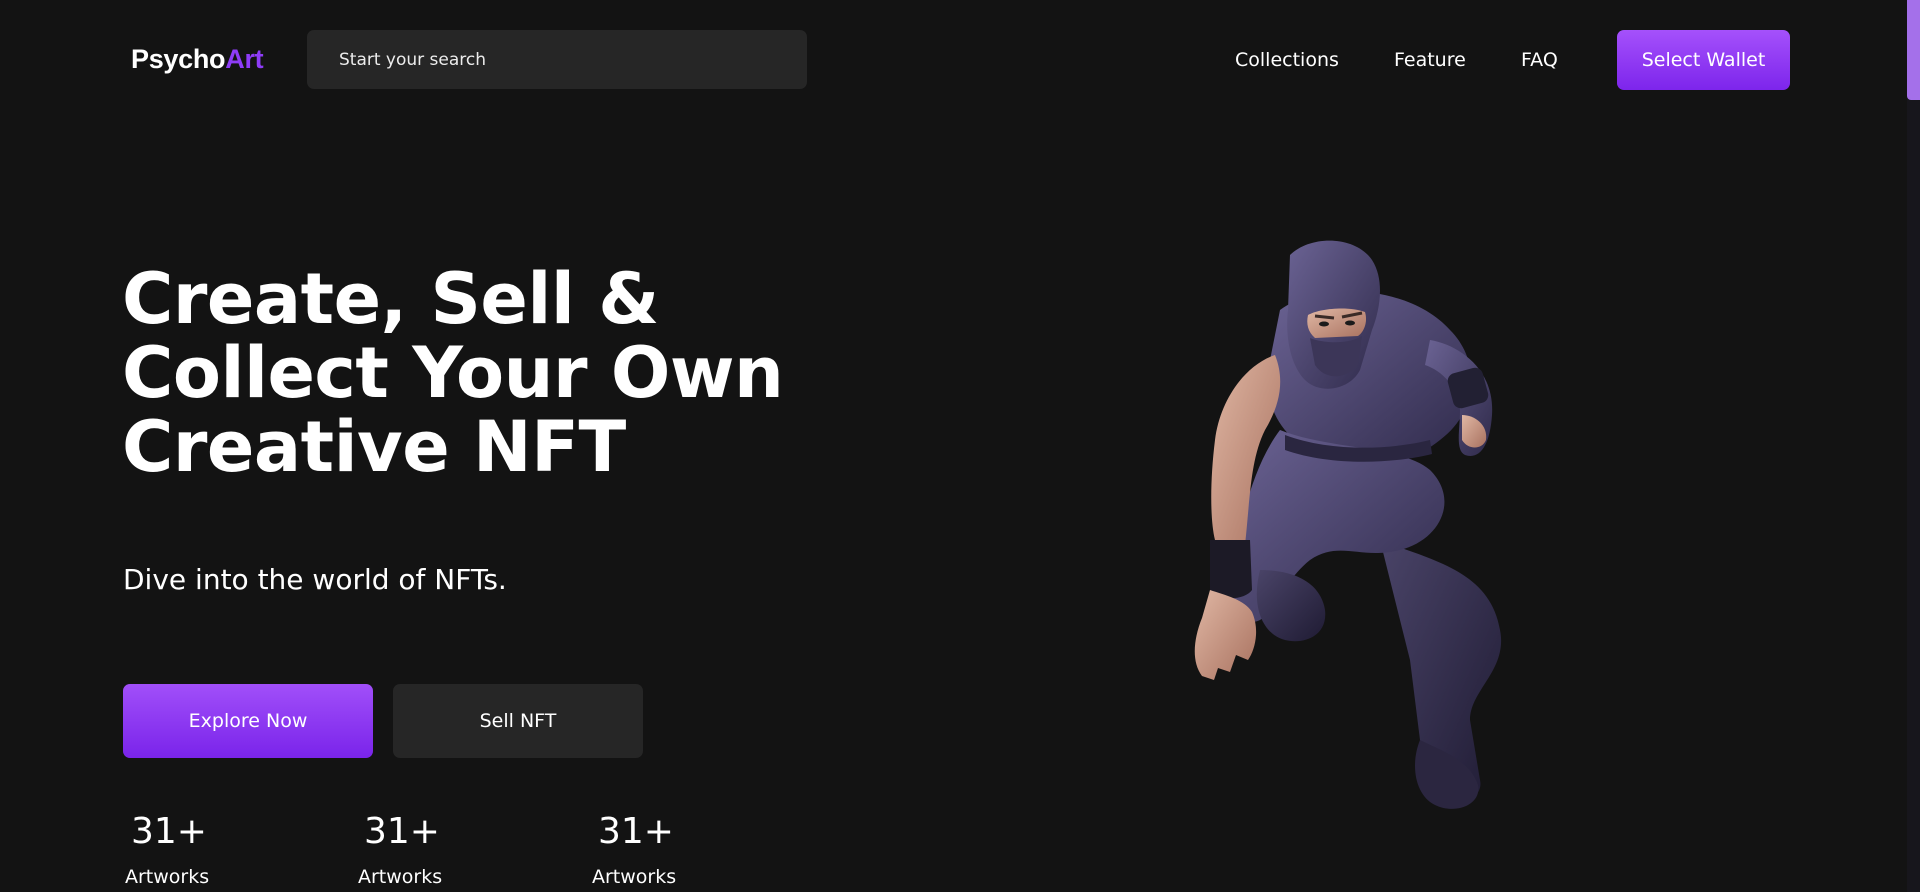 This screenshot has width=1920, height=892. Describe the element at coordinates (248, 721) in the screenshot. I see `explore-now-button: Explore Now` at that location.